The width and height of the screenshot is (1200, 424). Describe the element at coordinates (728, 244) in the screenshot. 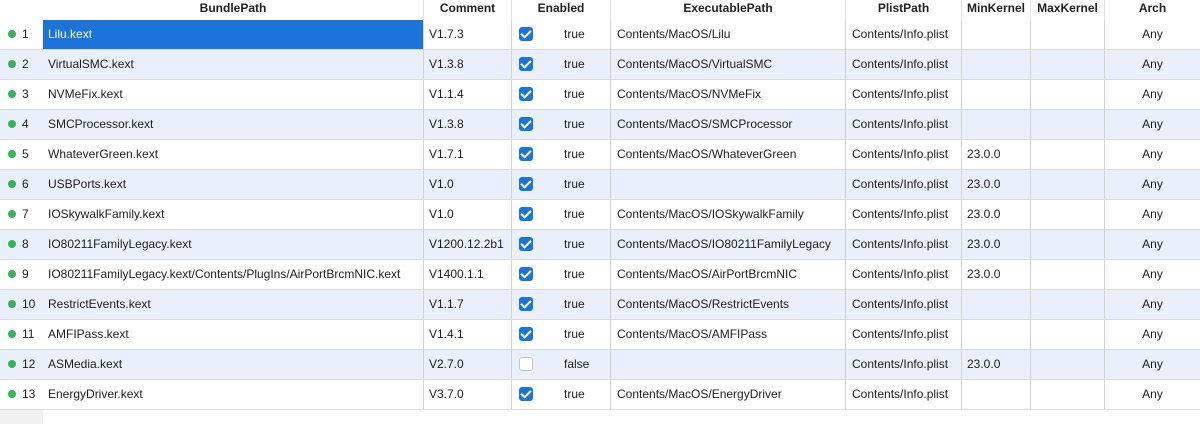

I see `executablepath-cell: Contents/MacOS/IO80211FamilyLegacy` at that location.